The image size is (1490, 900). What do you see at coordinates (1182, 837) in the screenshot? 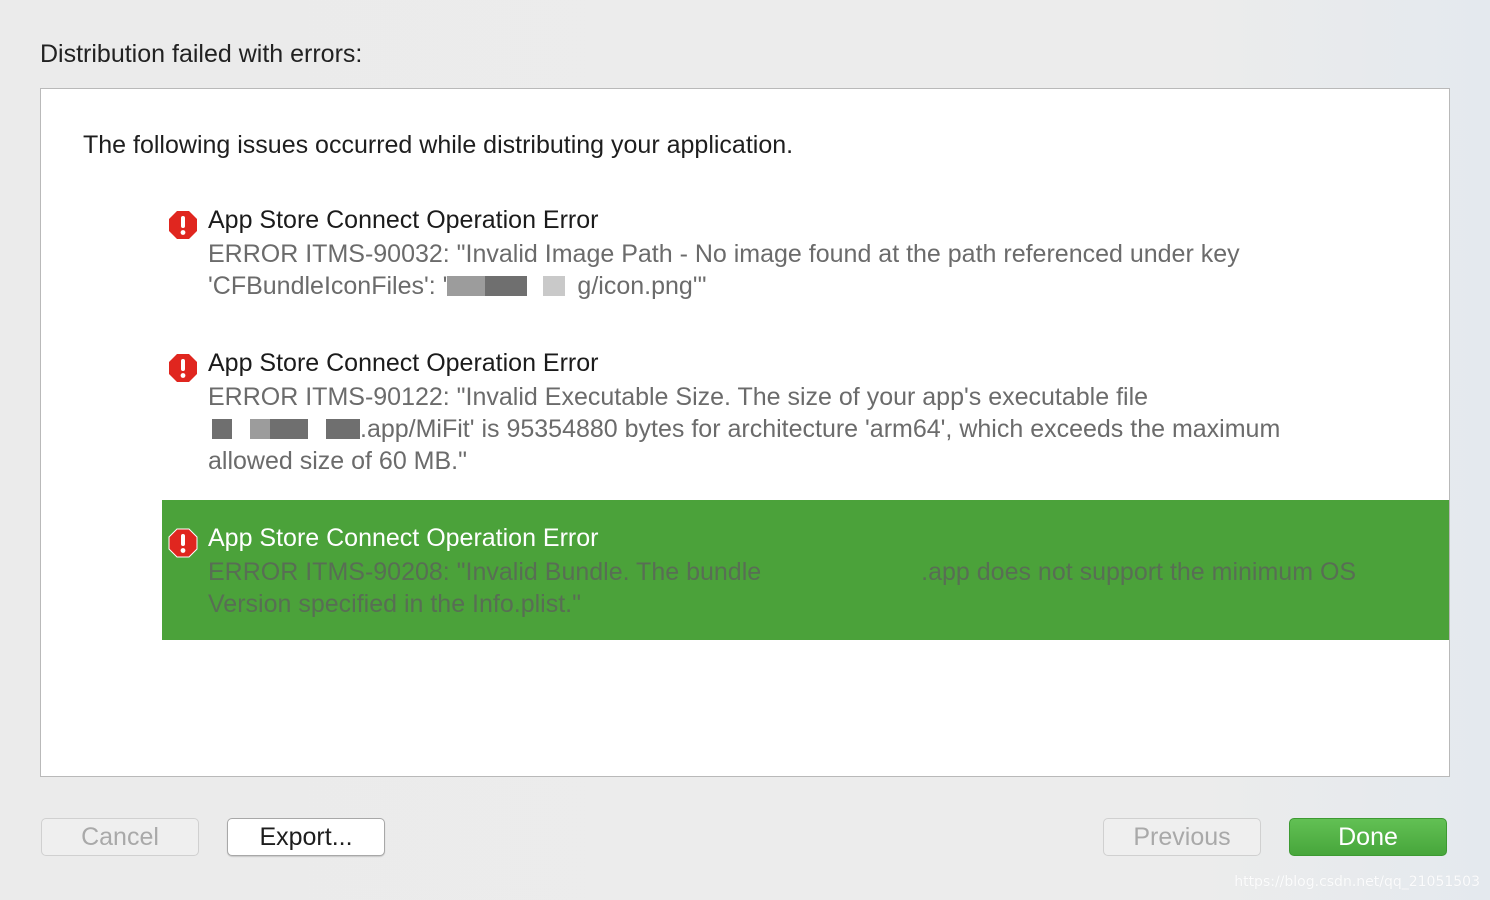
I see `previous-button: Previous` at bounding box center [1182, 837].